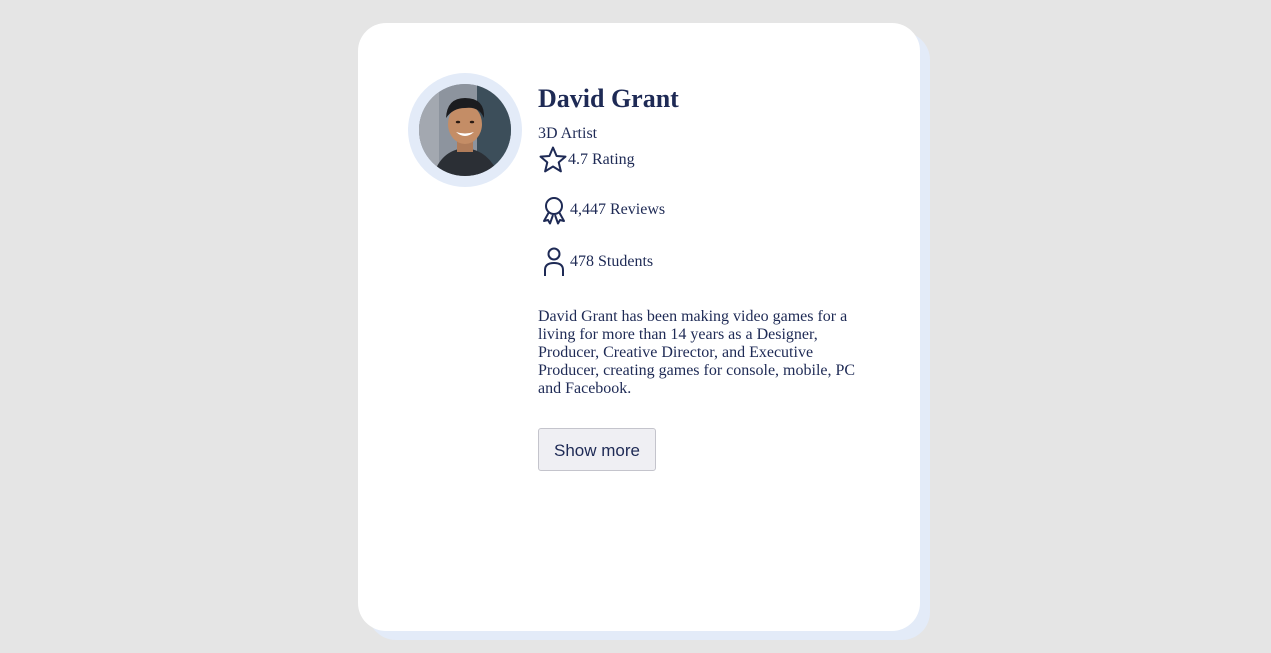 The width and height of the screenshot is (1271, 653). I want to click on avatar, so click(465, 130).